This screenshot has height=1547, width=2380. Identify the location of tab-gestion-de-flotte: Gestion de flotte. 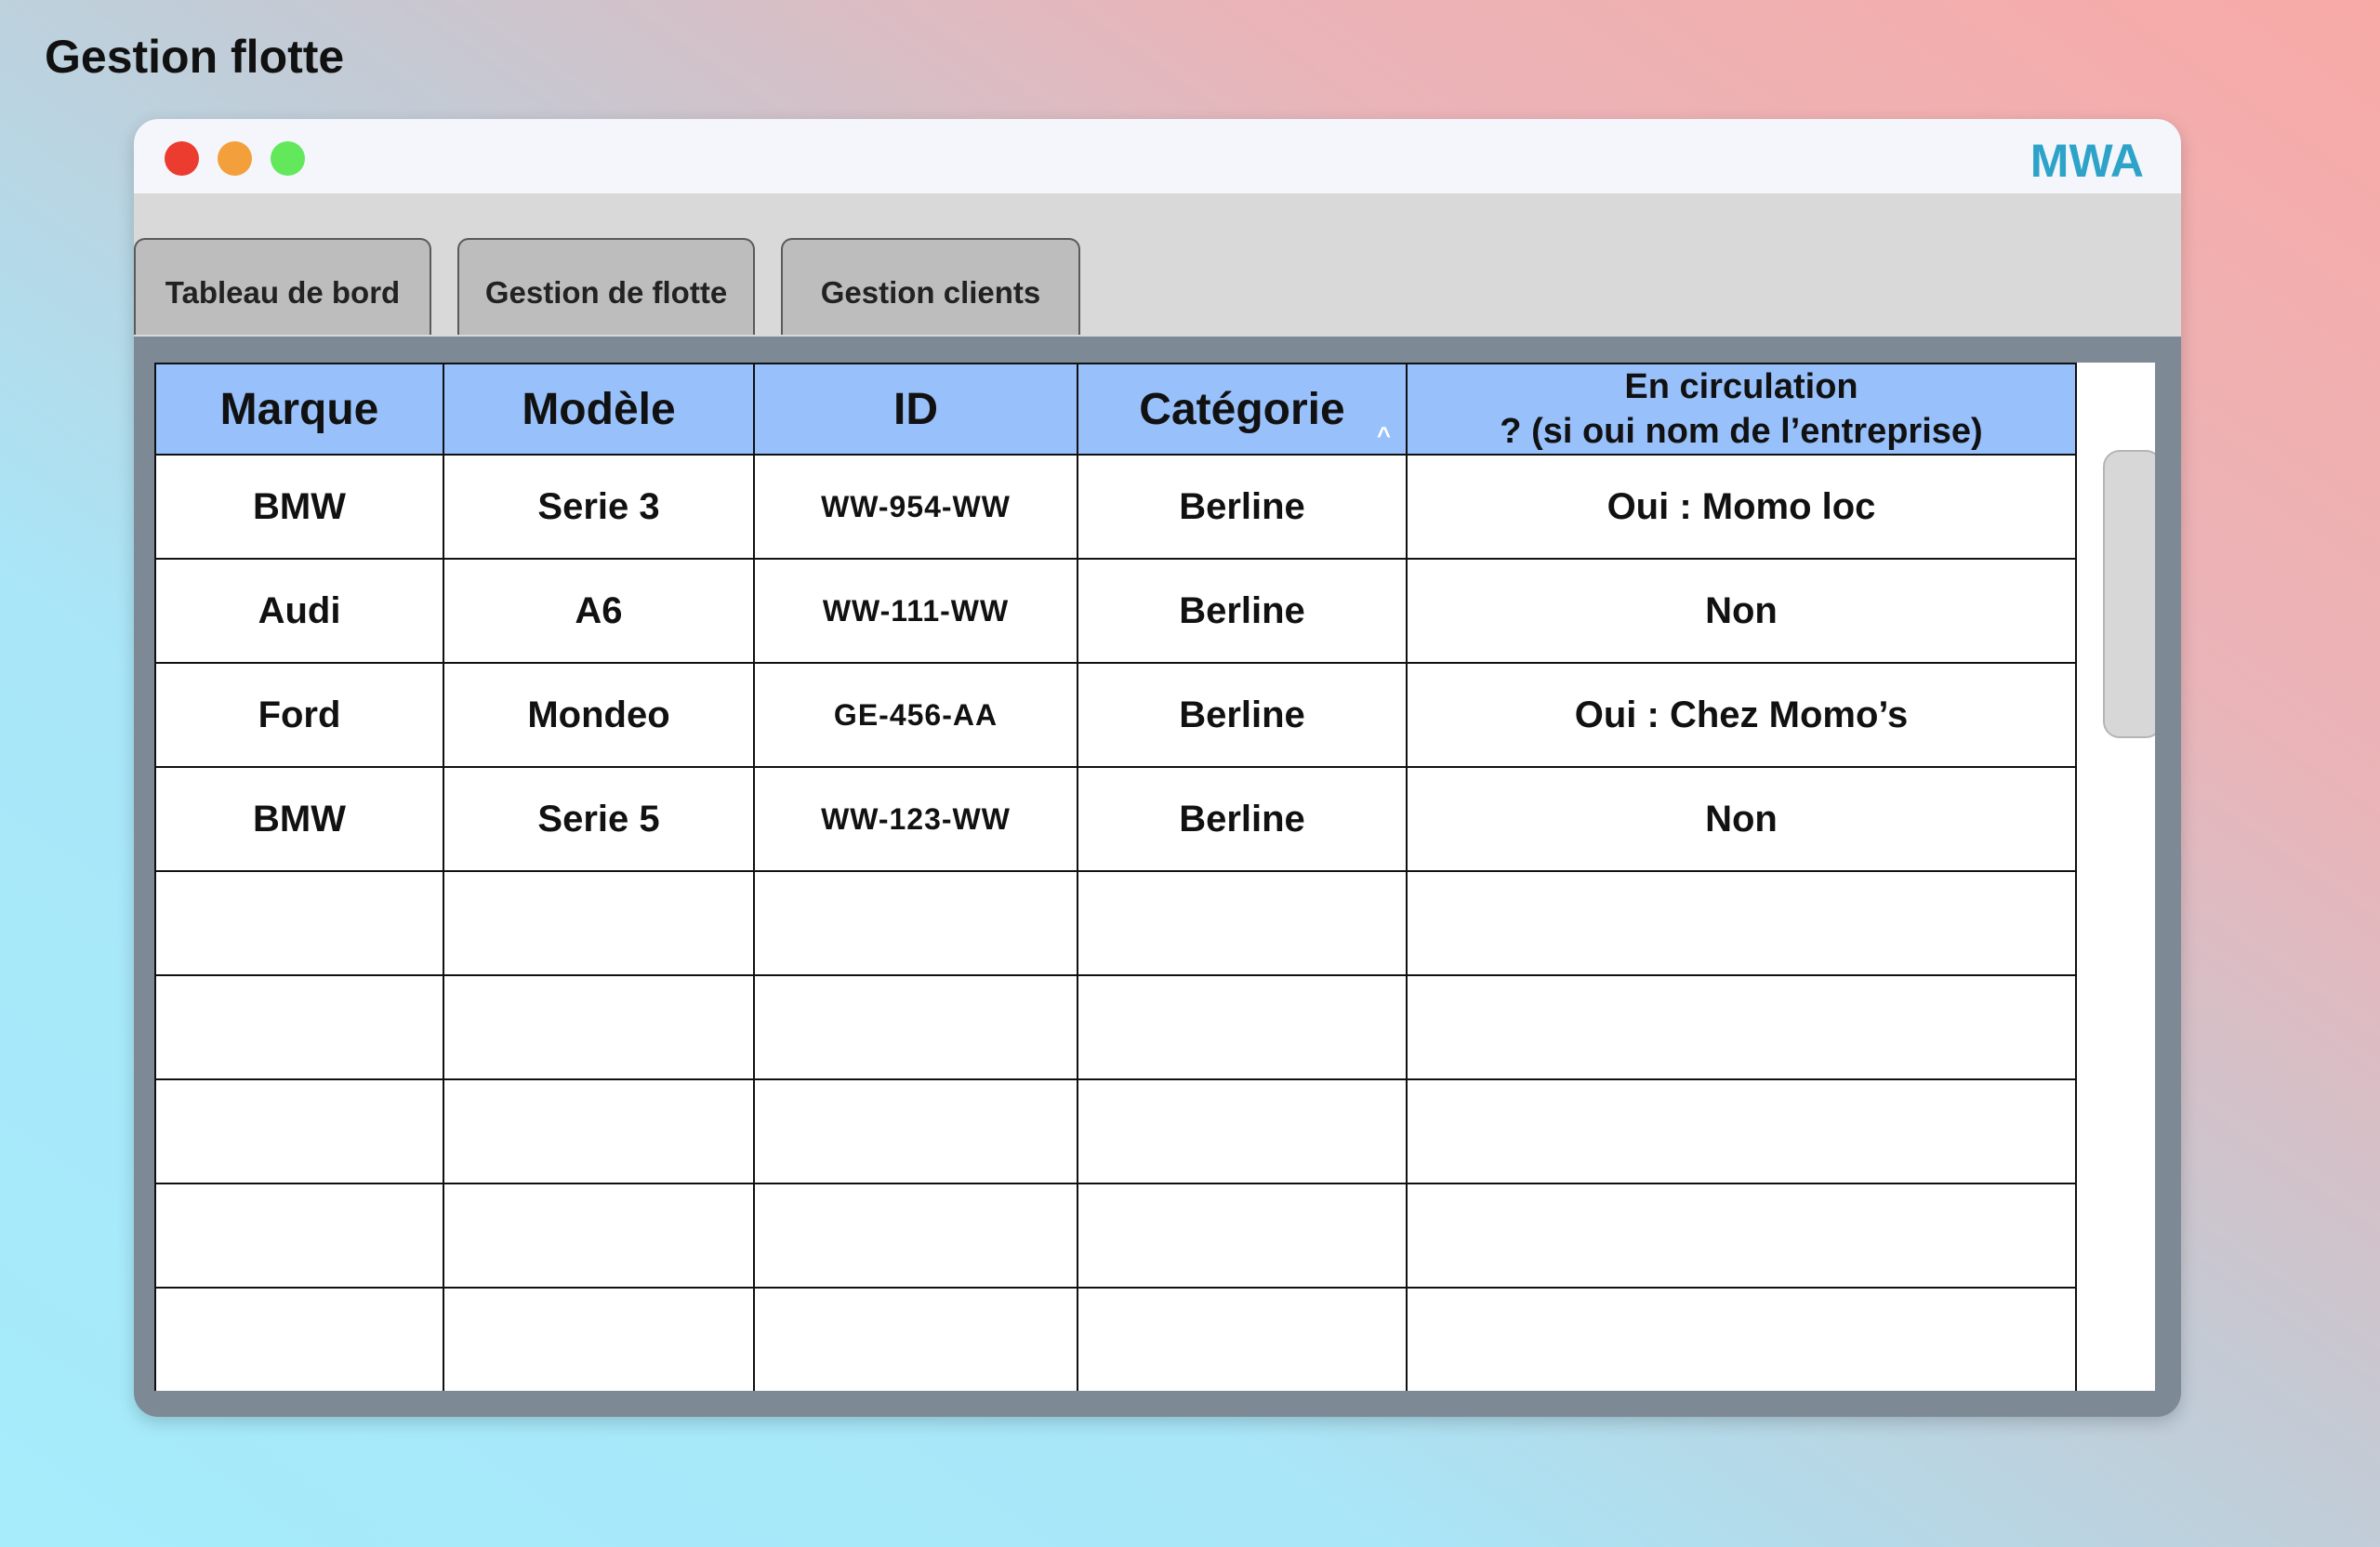
(606, 286).